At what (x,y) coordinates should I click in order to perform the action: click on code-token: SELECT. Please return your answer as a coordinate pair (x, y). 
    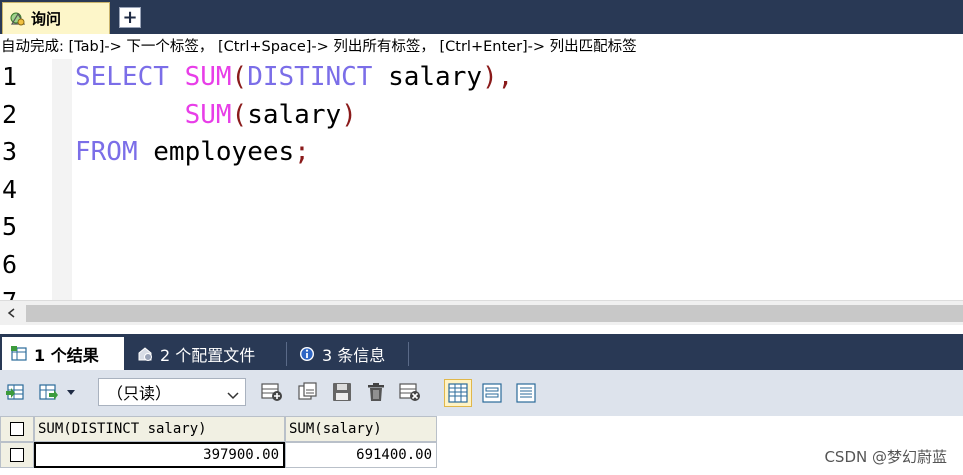
    Looking at the image, I should click on (130, 77).